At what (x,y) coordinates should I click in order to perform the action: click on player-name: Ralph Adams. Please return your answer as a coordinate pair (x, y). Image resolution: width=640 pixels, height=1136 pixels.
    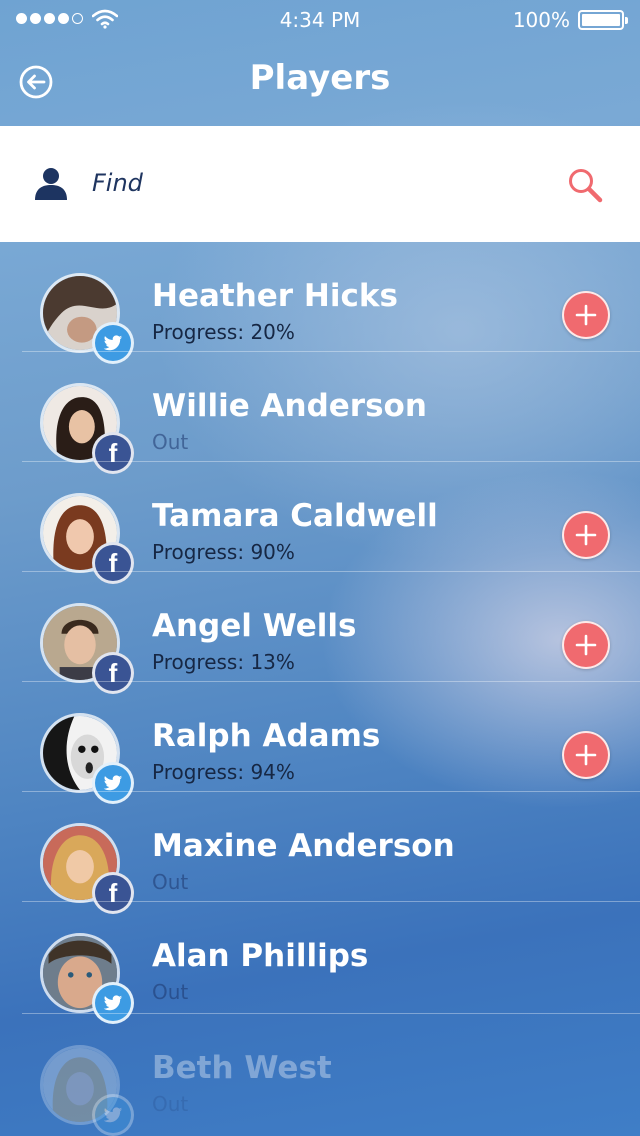
    Looking at the image, I should click on (266, 736).